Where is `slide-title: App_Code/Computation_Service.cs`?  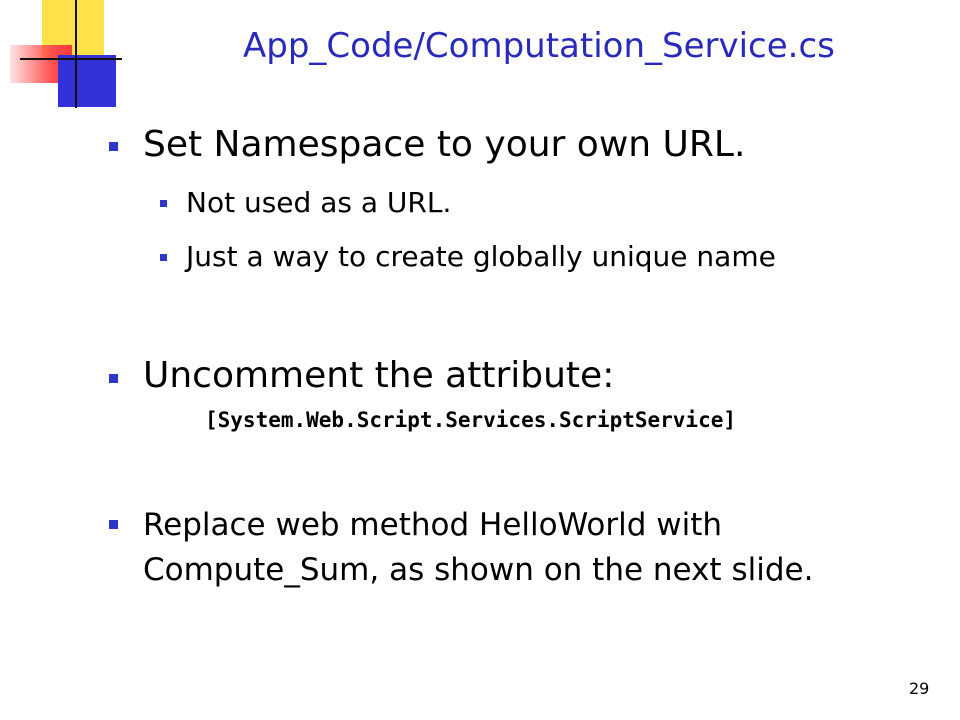
slide-title: App_Code/Computation_Service.cs is located at coordinates (539, 46).